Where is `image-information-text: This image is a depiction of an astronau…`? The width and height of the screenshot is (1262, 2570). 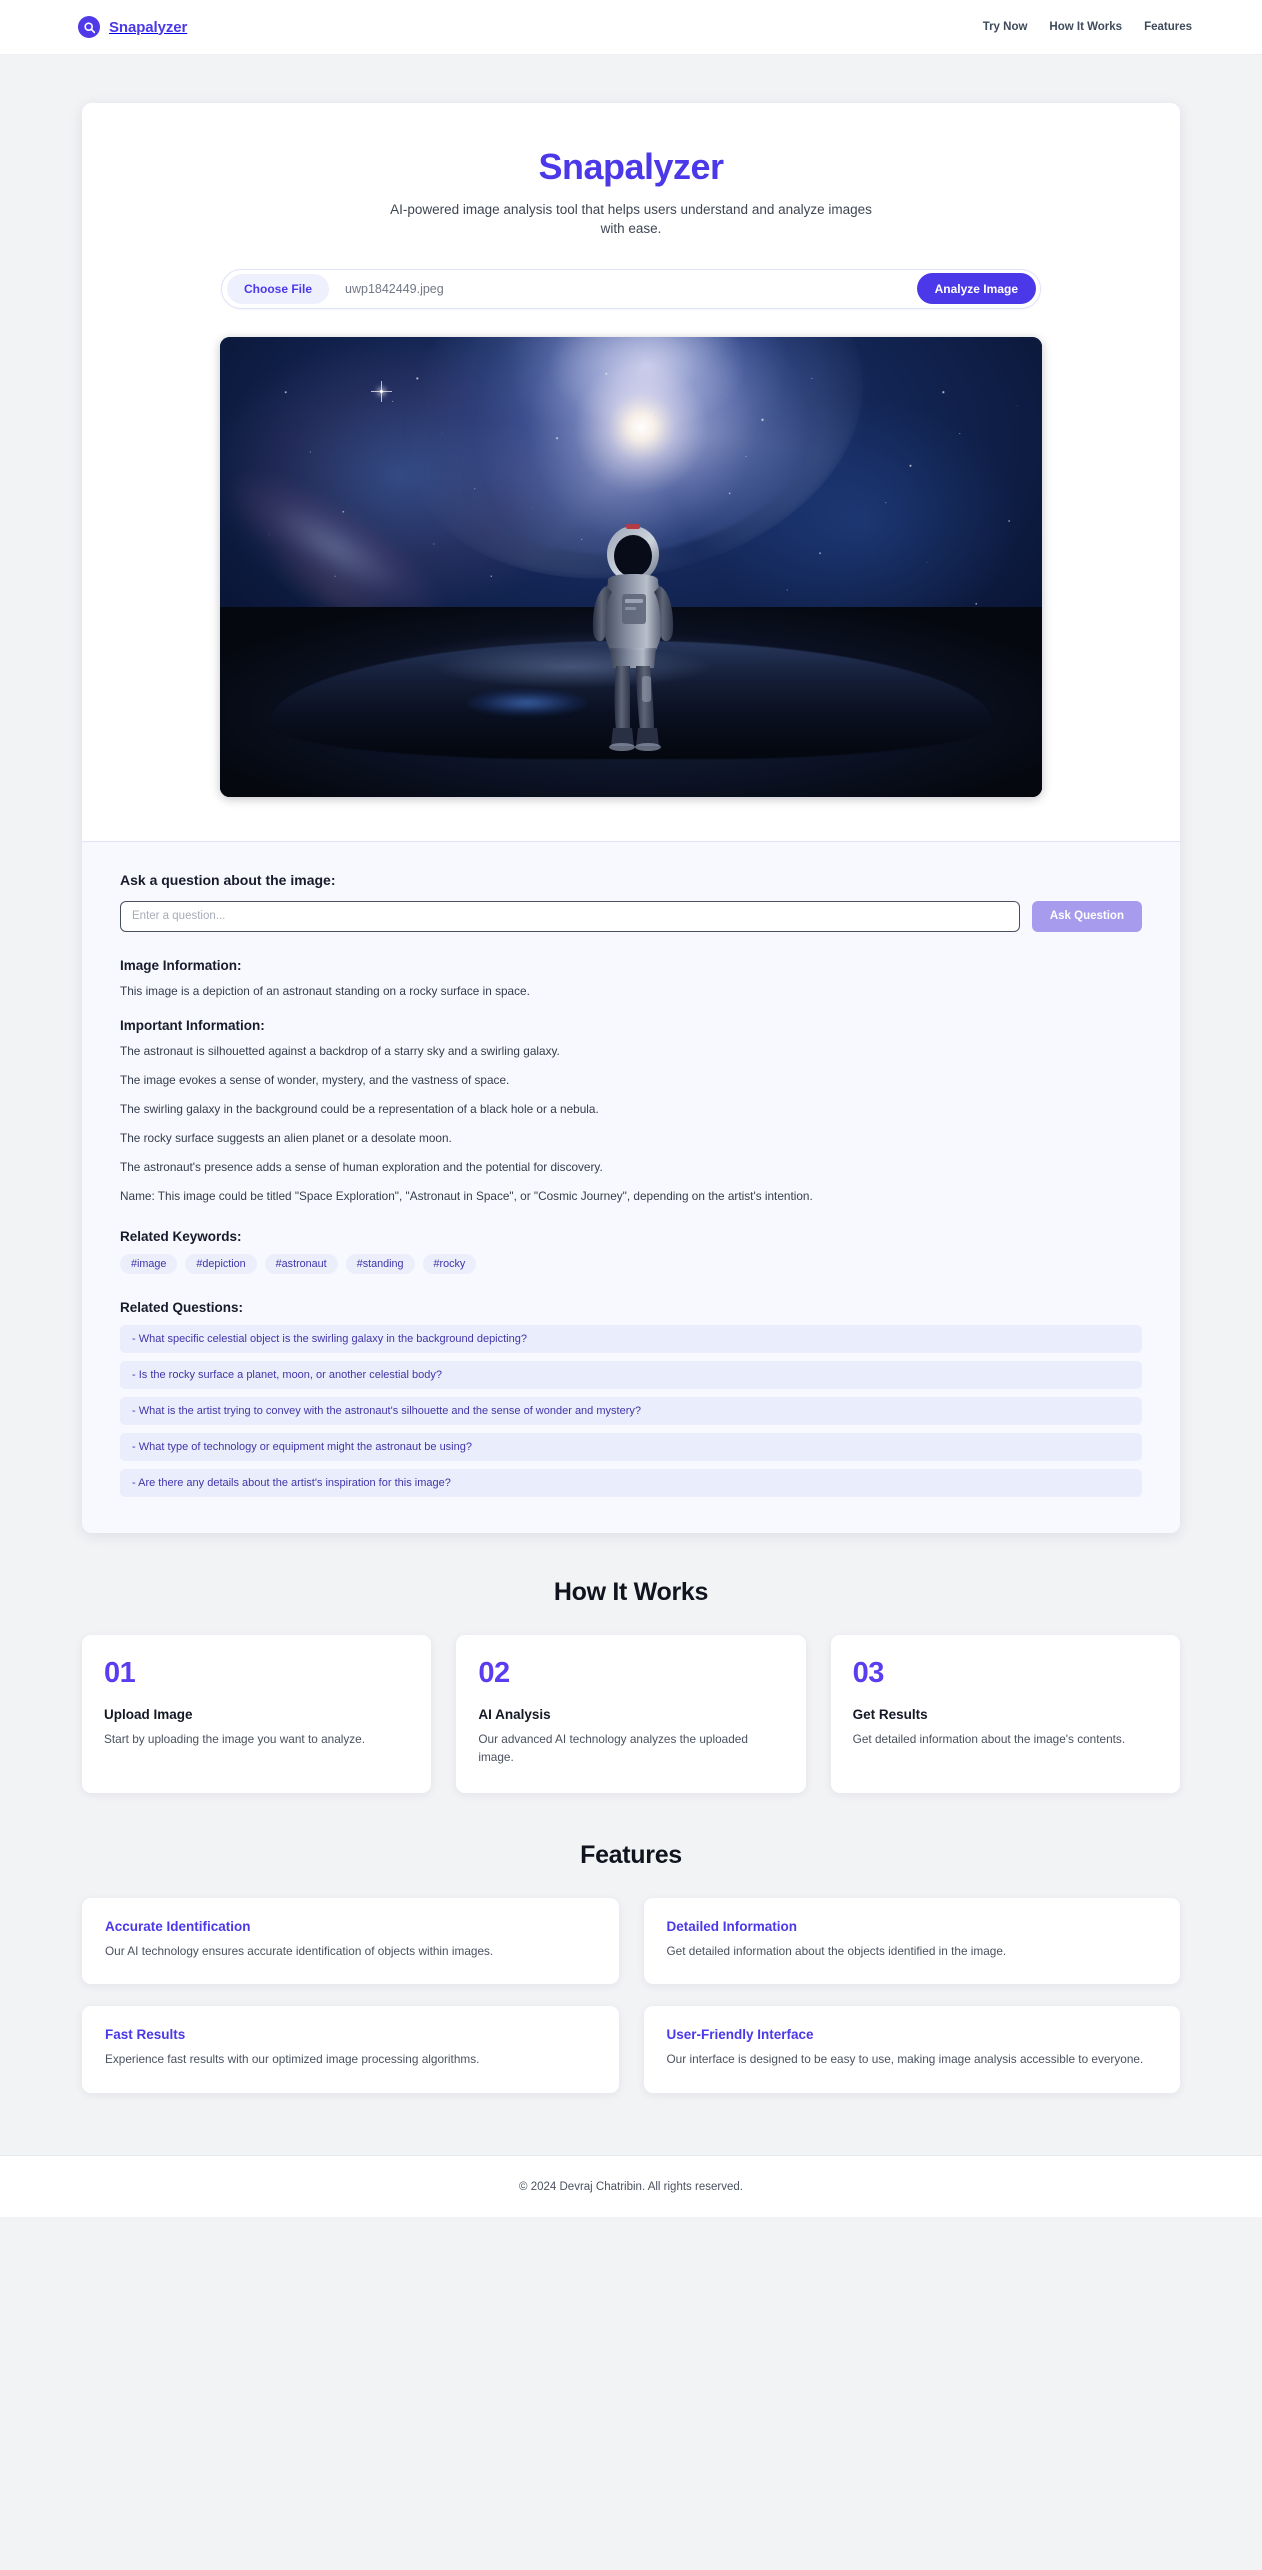 image-information-text: This image is a depiction of an astronau… is located at coordinates (325, 990).